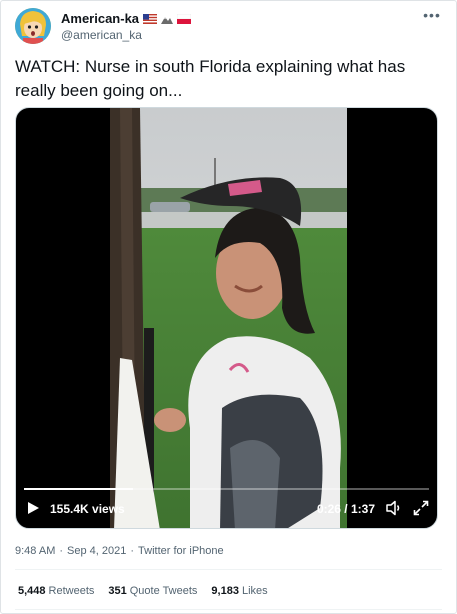  What do you see at coordinates (150, 19) in the screenshot?
I see `us-flag-icon` at bounding box center [150, 19].